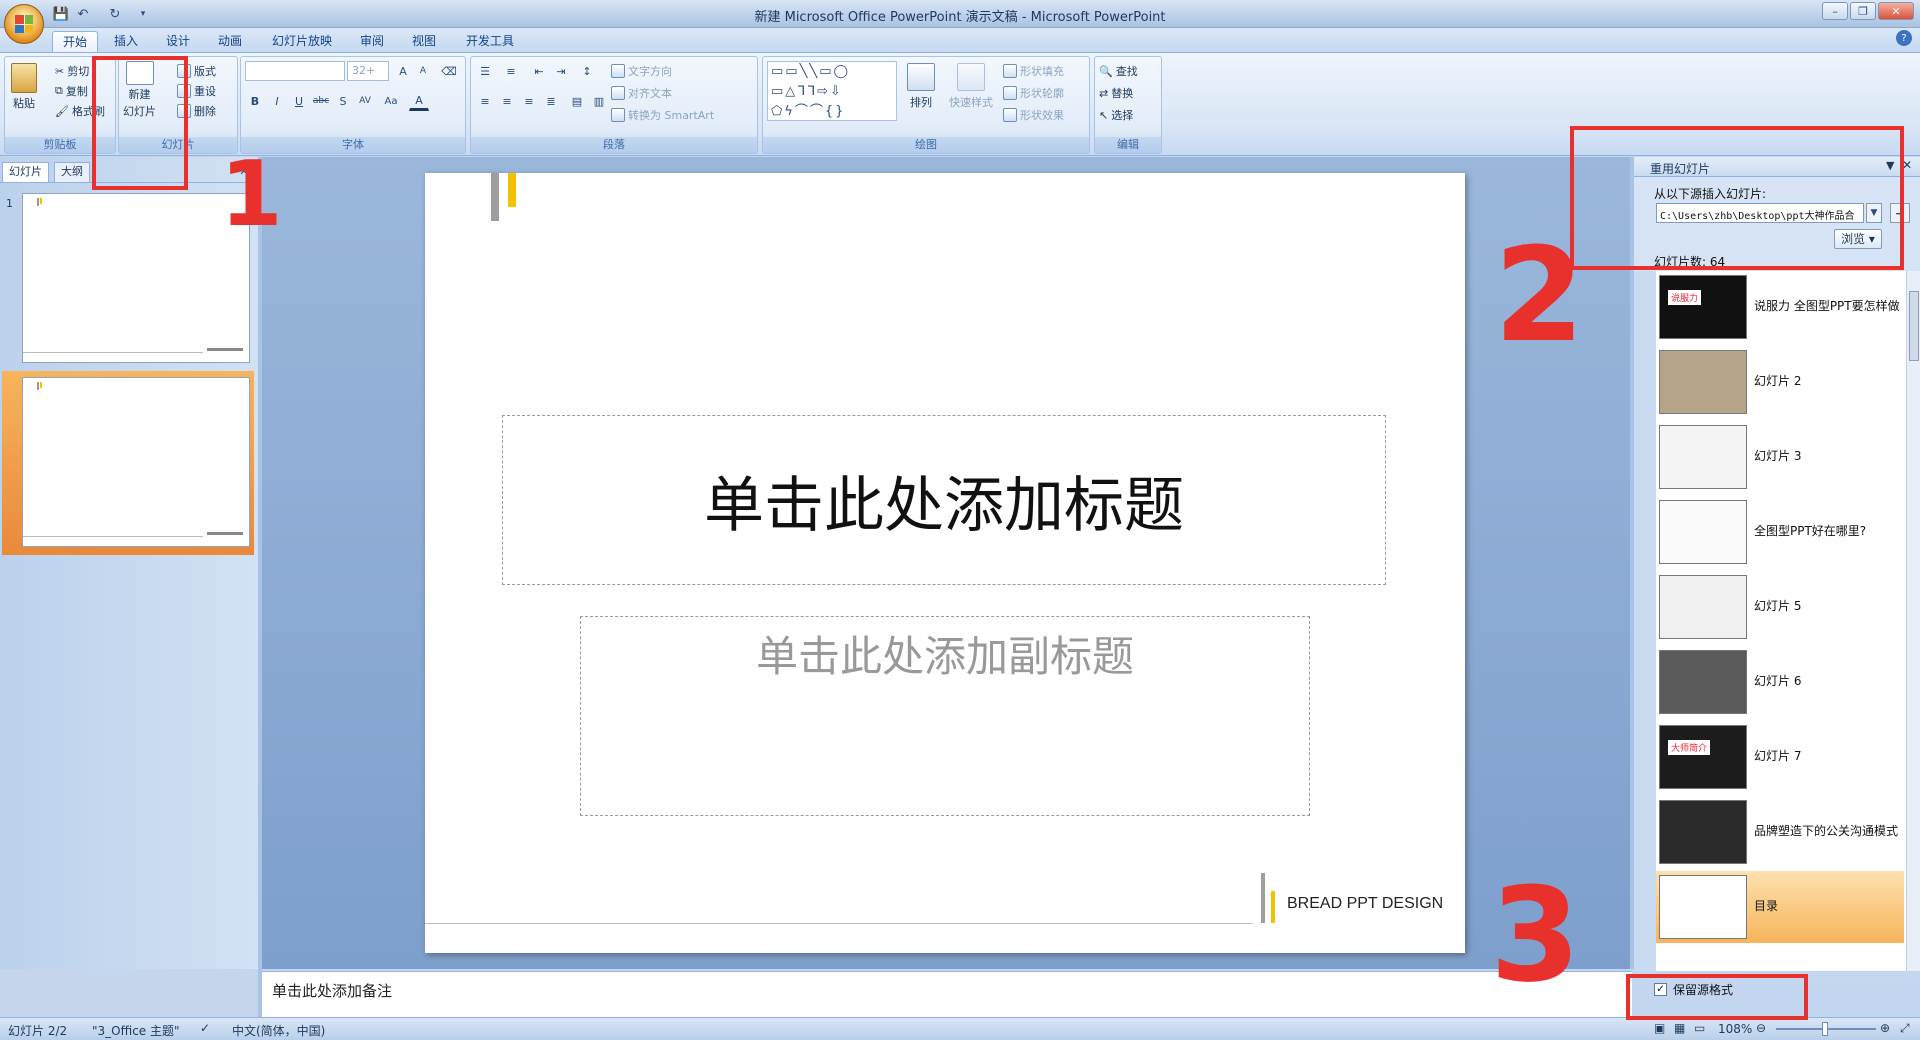 This screenshot has height=1040, width=1920. Describe the element at coordinates (24, 24) in the screenshot. I see `office-button` at that location.